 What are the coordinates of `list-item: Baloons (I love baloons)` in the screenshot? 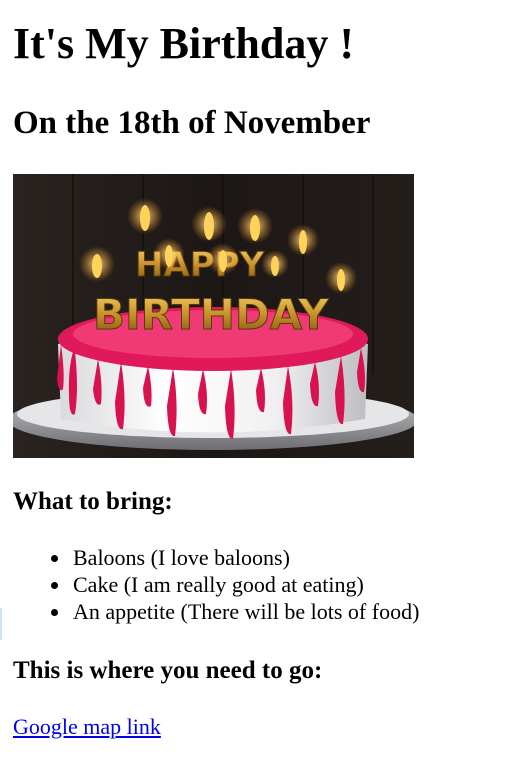 It's located at (234, 557).